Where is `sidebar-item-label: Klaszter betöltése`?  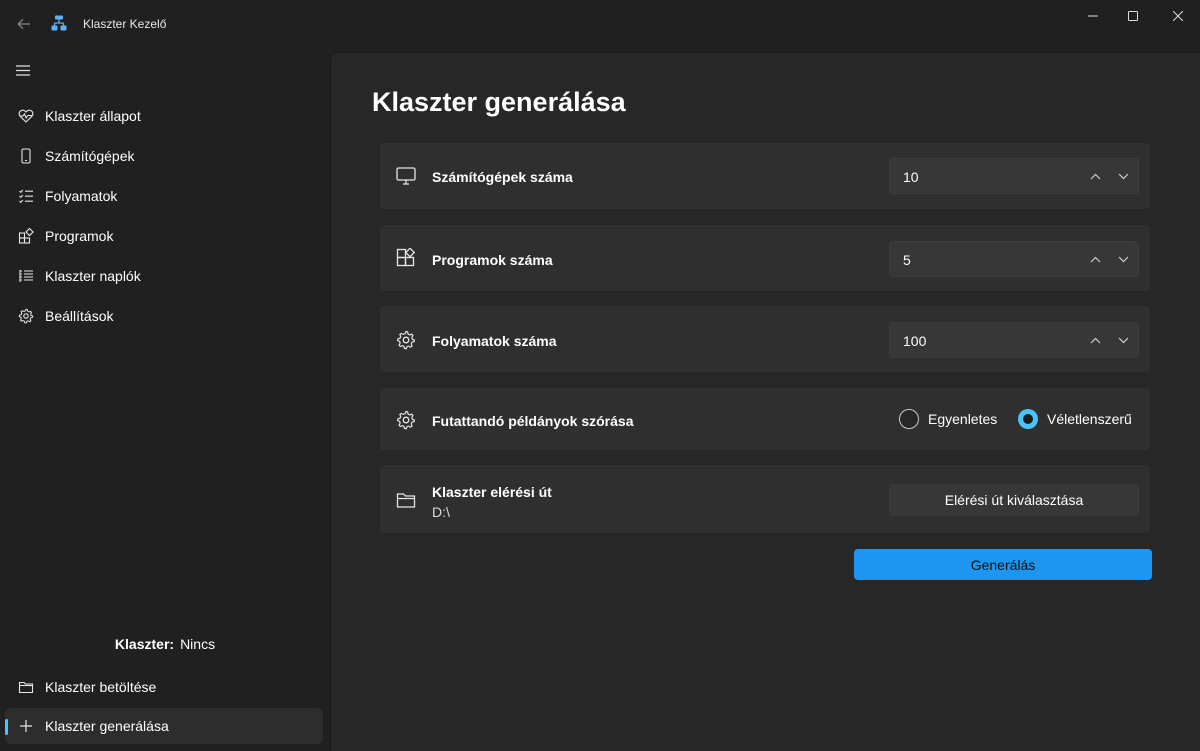 sidebar-item-label: Klaszter betöltése is located at coordinates (101, 687).